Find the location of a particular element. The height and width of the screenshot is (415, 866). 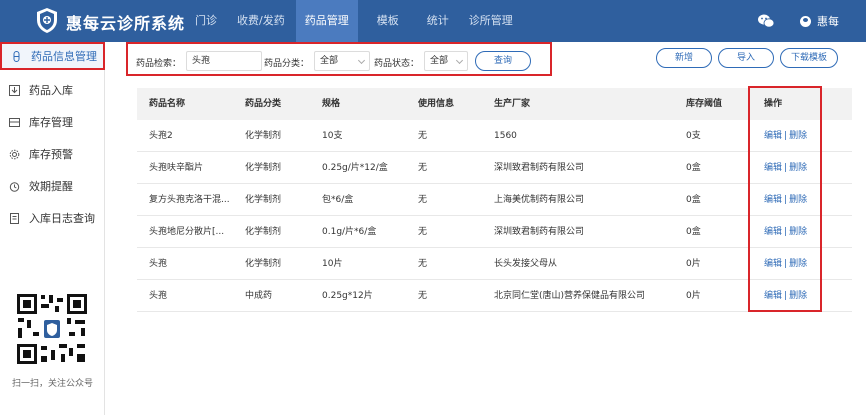

column-header-category: 药品分类 is located at coordinates (263, 104).